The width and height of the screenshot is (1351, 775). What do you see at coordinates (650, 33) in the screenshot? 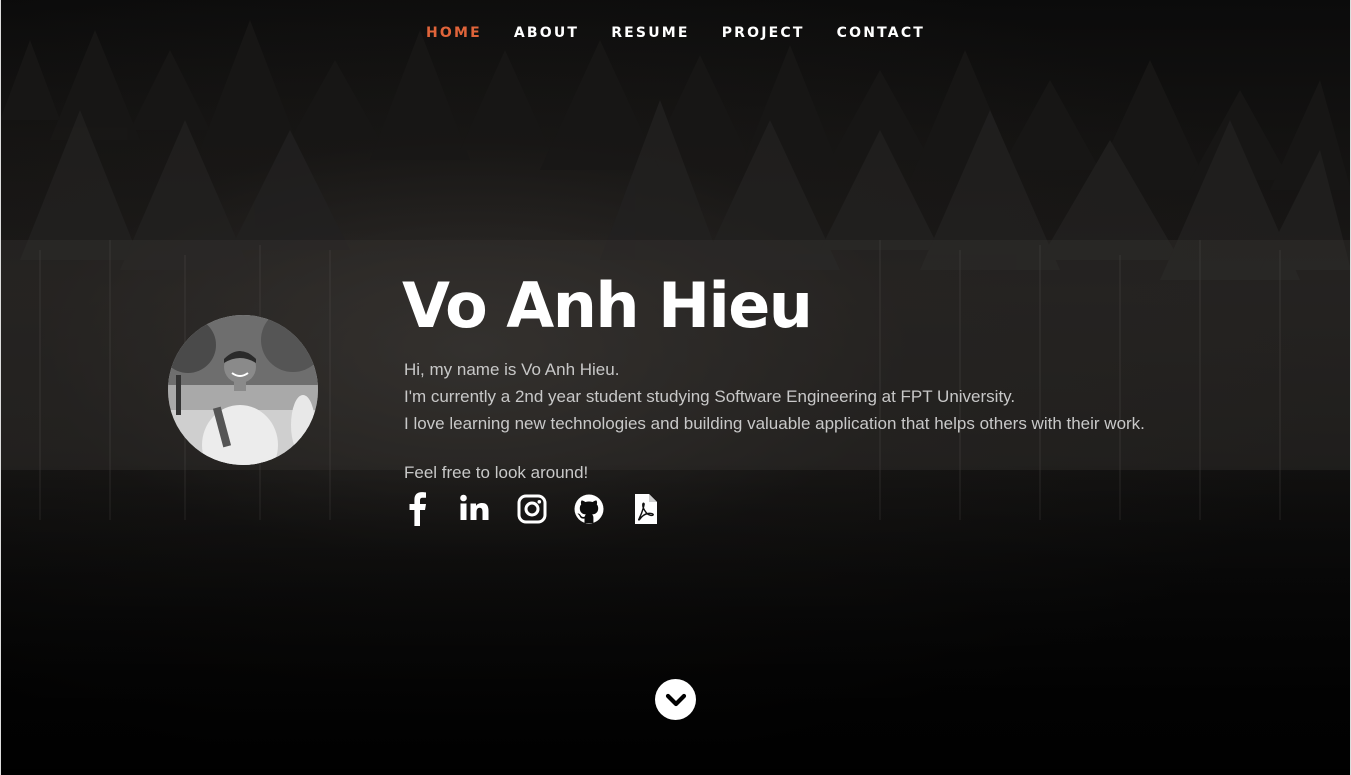
I see `nav-item-resume: RESUME` at bounding box center [650, 33].